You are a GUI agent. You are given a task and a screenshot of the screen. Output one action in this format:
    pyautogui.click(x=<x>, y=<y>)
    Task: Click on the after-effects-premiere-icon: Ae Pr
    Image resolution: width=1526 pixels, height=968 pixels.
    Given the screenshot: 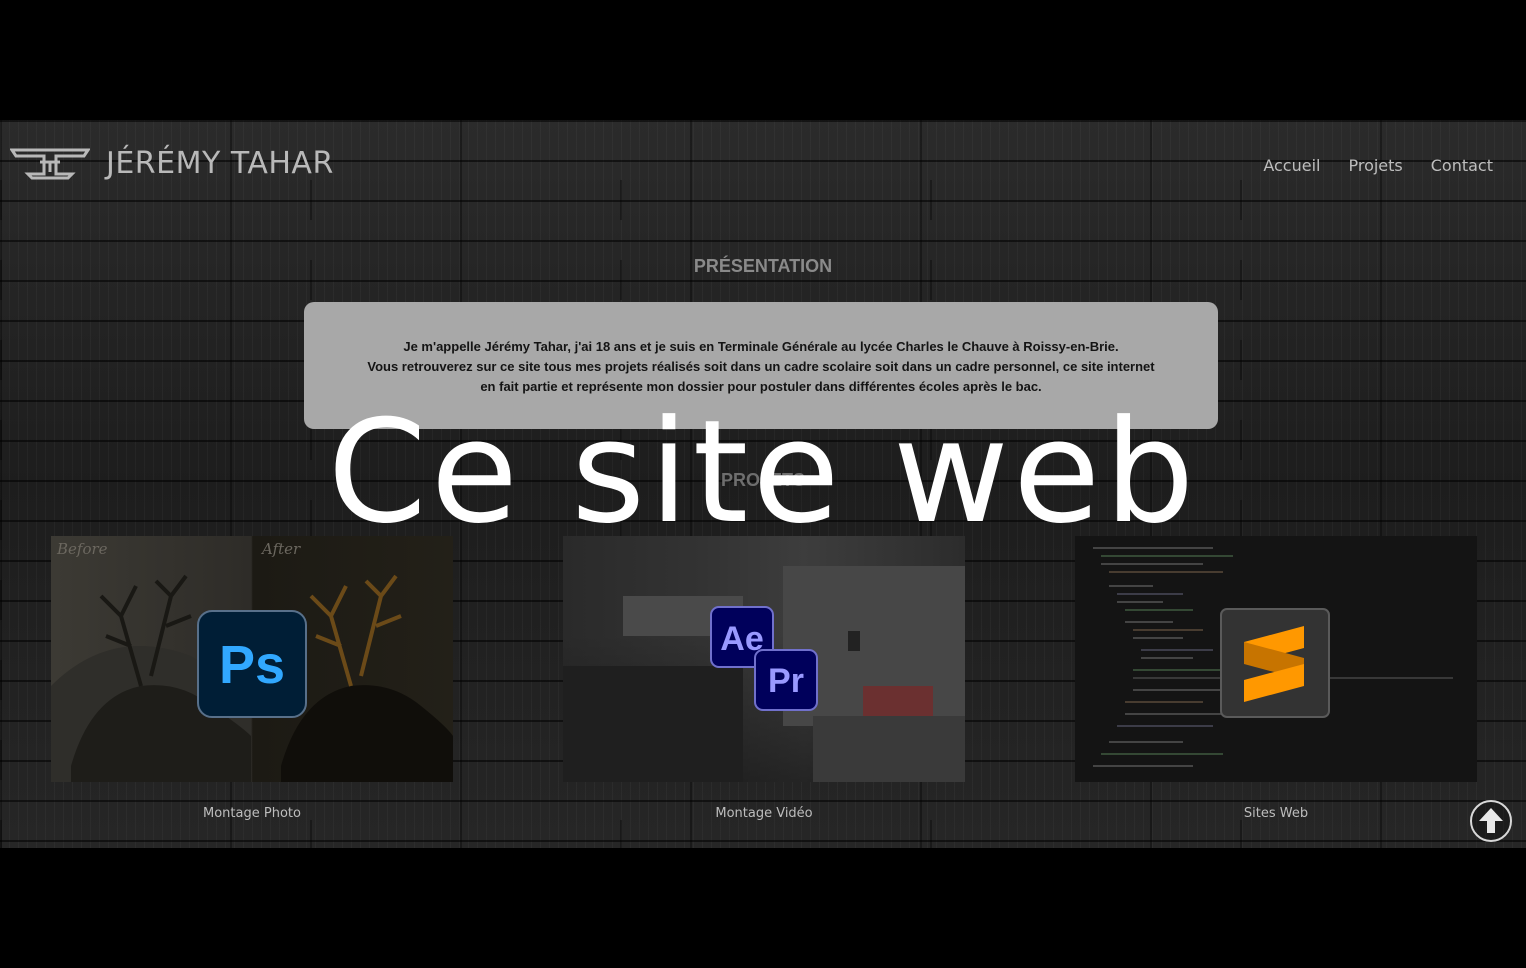 What is the action you would take?
    pyautogui.click(x=765, y=659)
    